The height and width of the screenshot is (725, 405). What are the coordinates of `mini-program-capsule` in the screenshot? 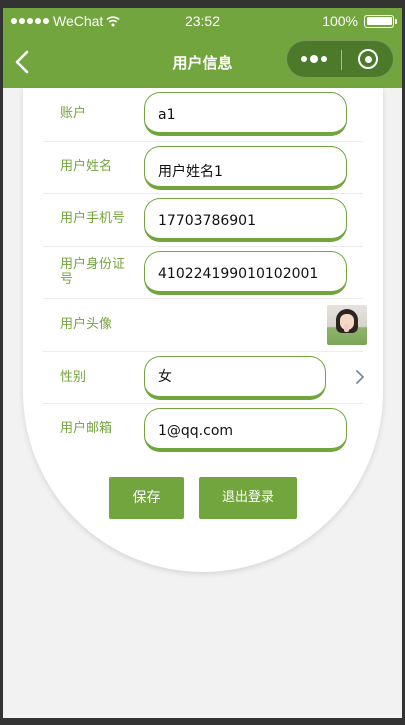 It's located at (340, 59).